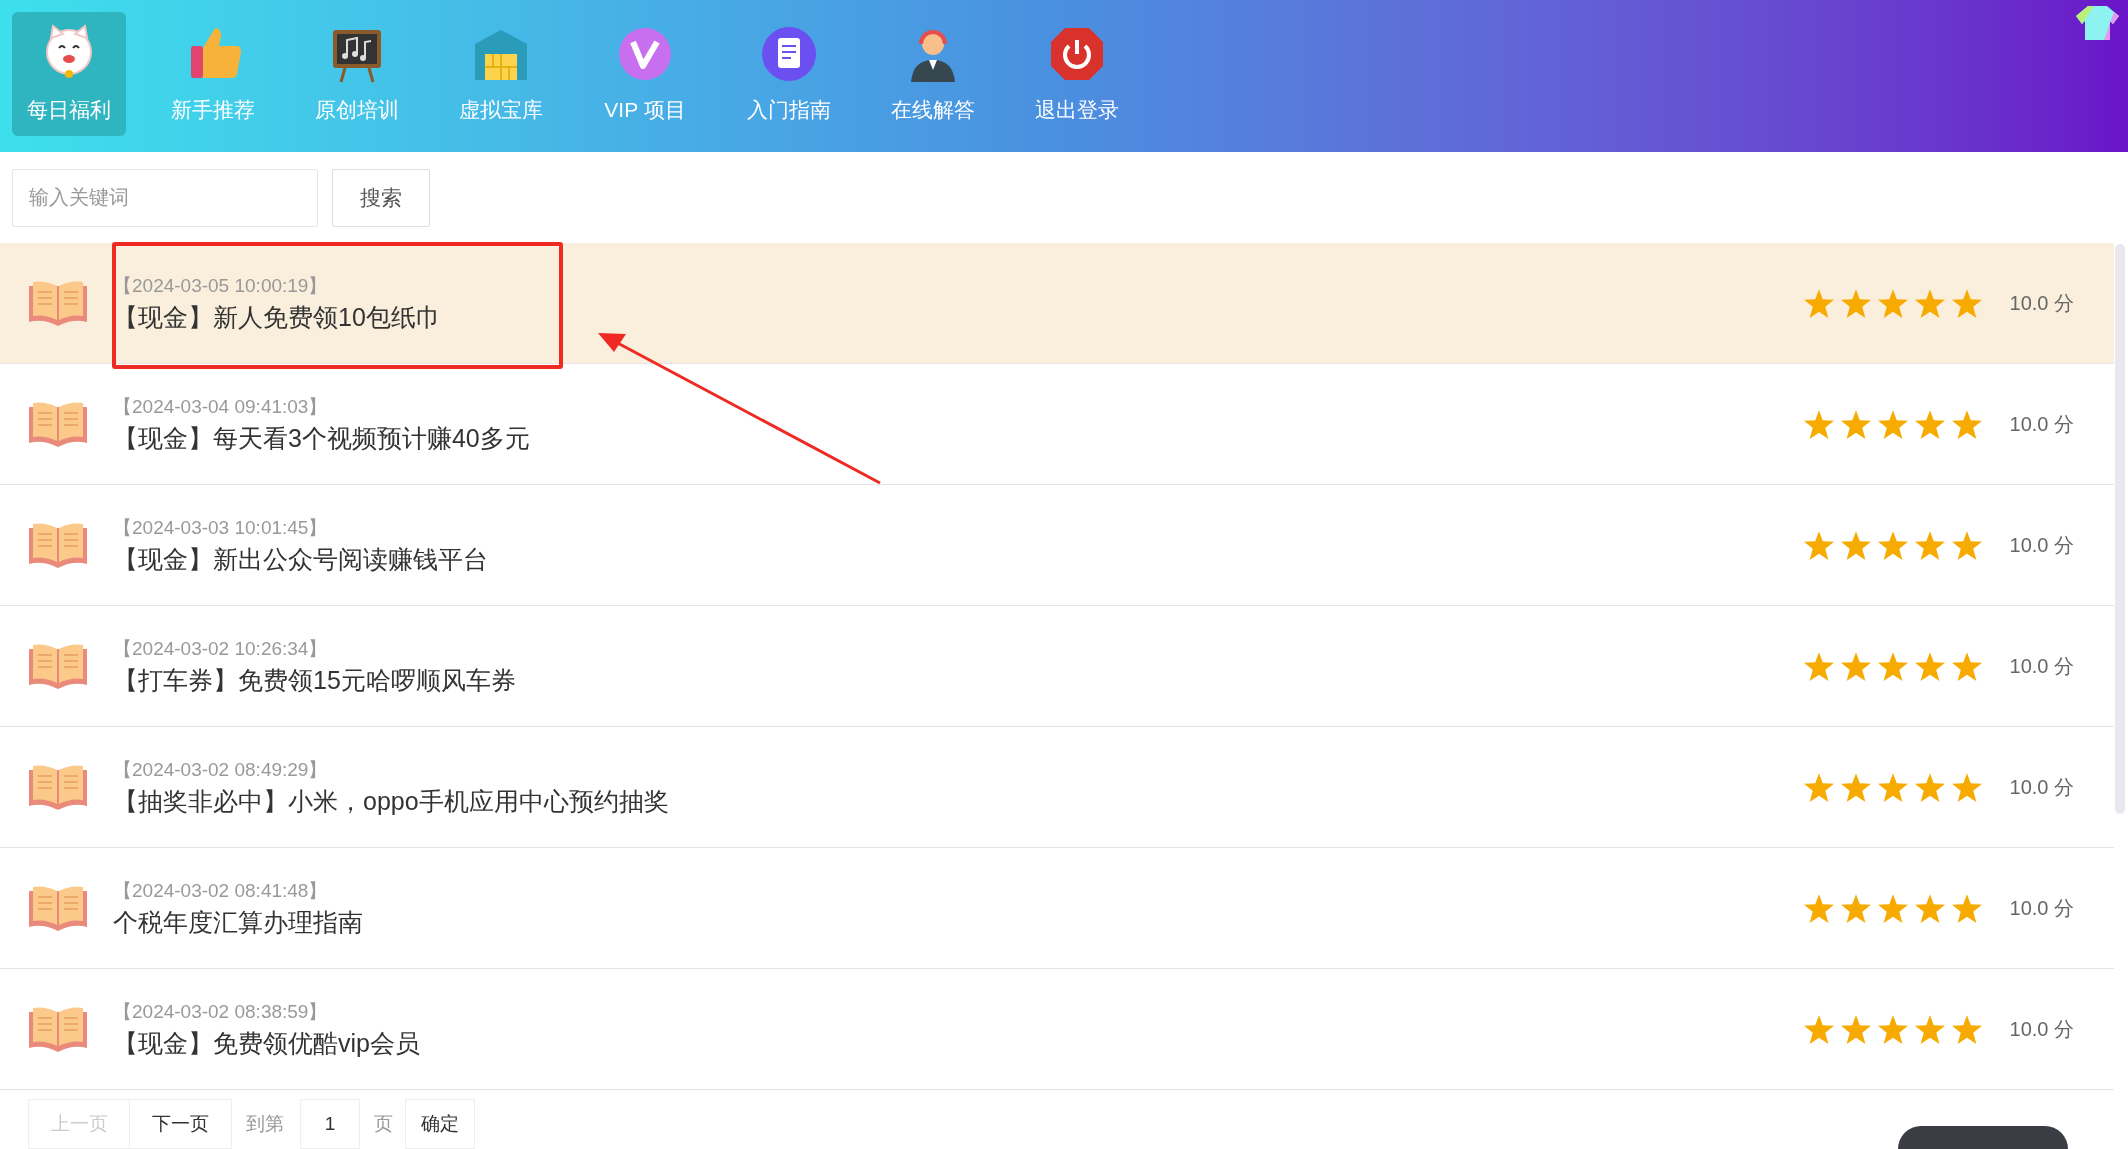 Image resolution: width=2128 pixels, height=1149 pixels. Describe the element at coordinates (645, 110) in the screenshot. I see `nav-label: VIP 项目` at that location.